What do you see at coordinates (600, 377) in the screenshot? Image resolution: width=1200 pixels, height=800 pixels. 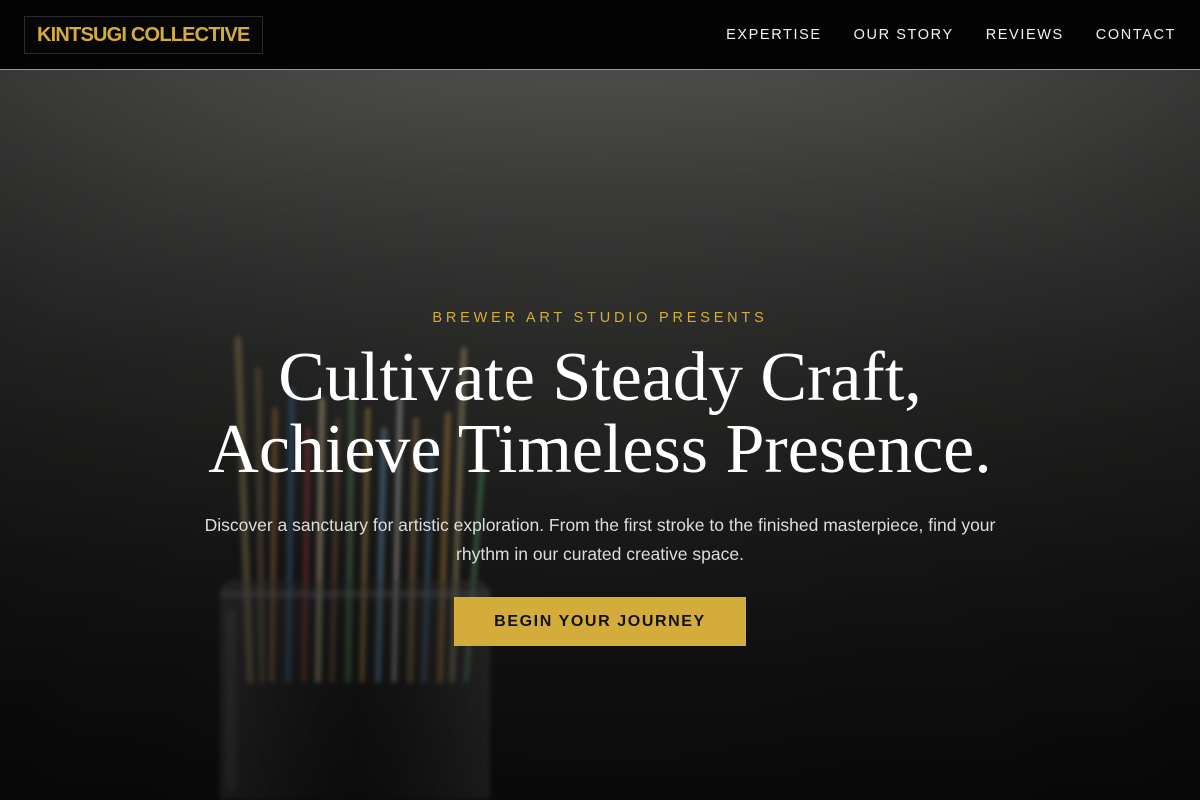 I see `hero-title-line-1: Cultivate Steady Craft,` at bounding box center [600, 377].